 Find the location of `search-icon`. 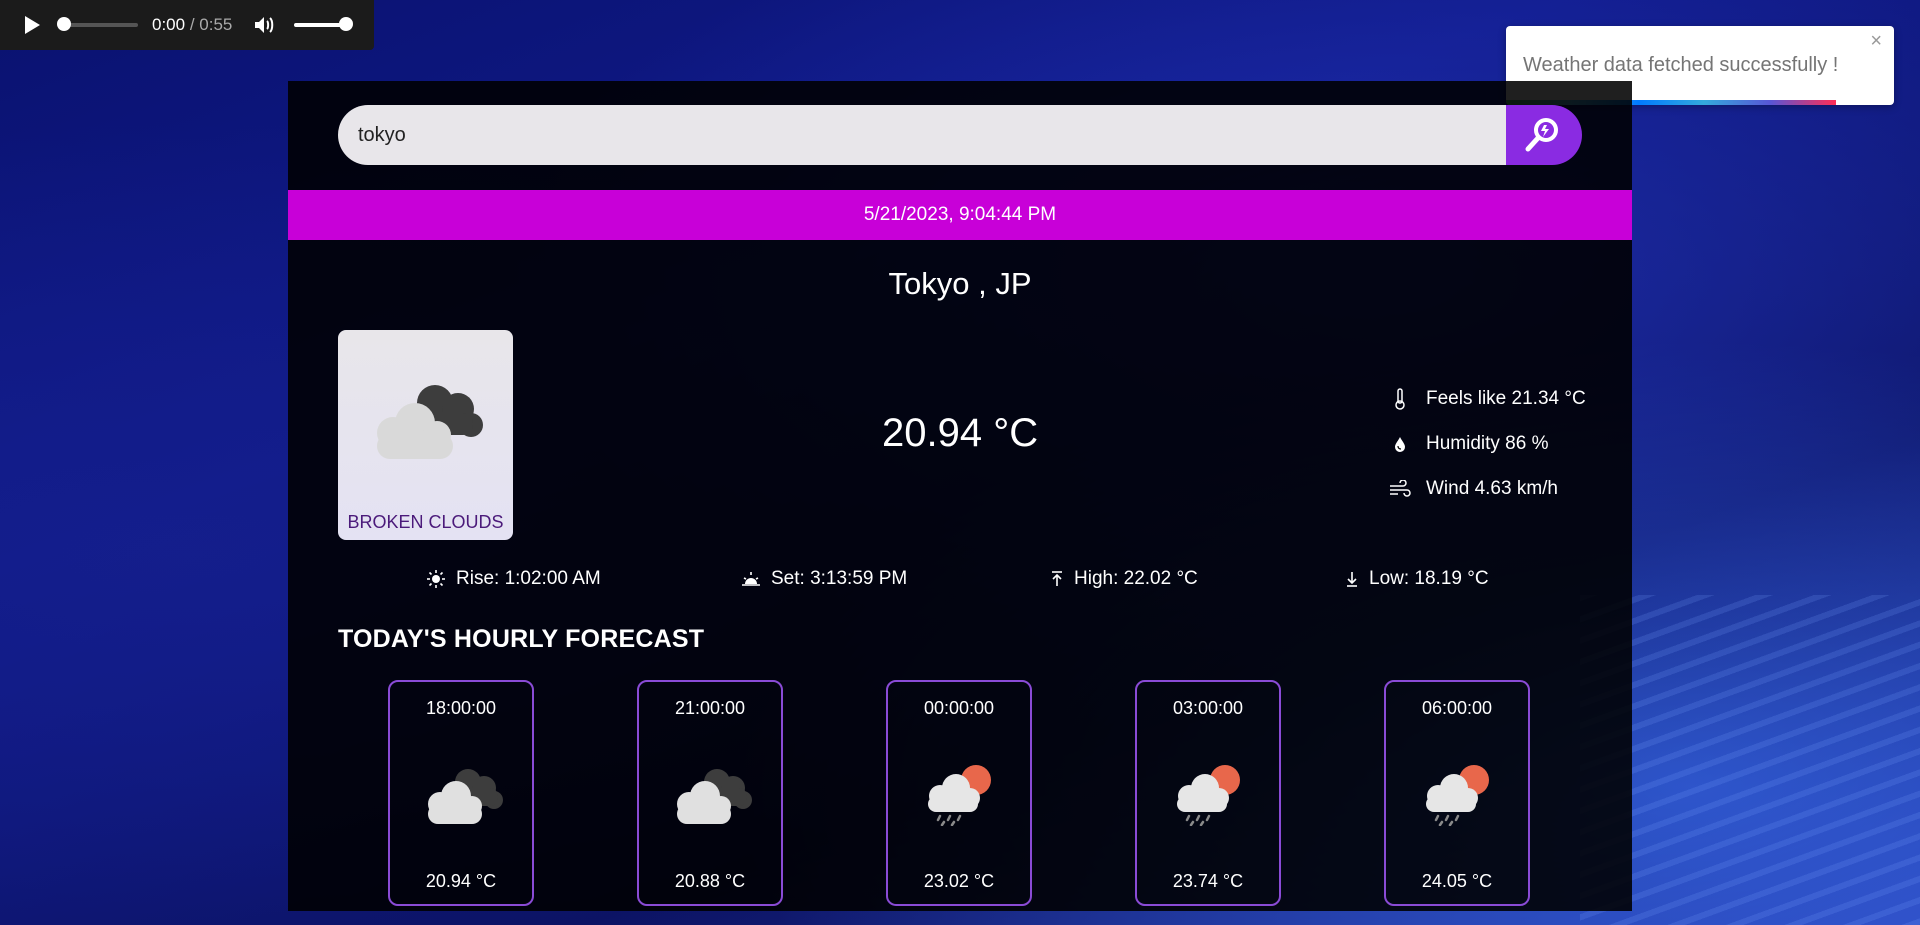

search-icon is located at coordinates (1541, 135).